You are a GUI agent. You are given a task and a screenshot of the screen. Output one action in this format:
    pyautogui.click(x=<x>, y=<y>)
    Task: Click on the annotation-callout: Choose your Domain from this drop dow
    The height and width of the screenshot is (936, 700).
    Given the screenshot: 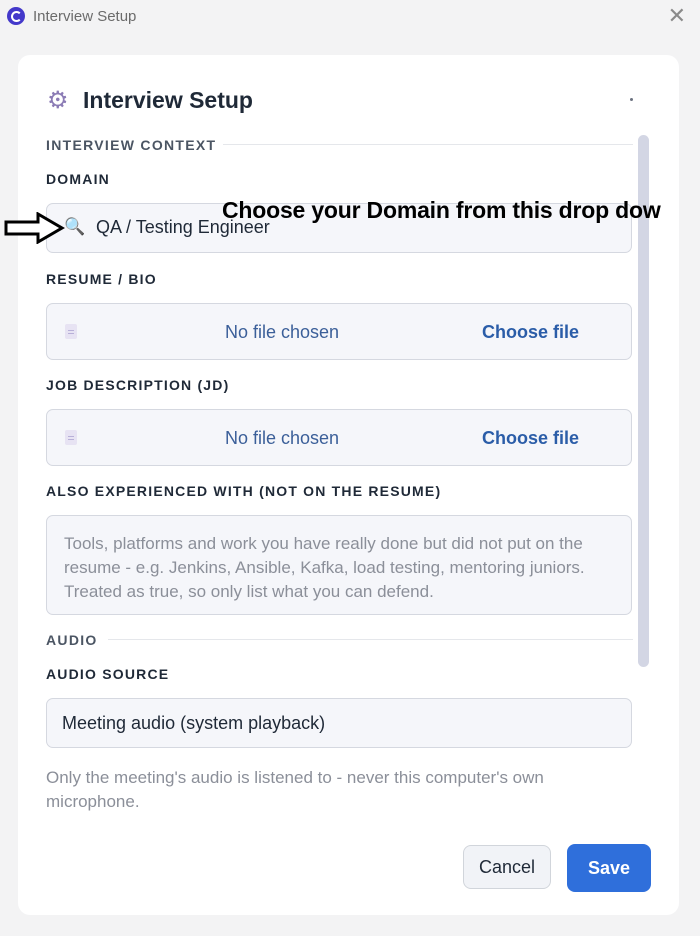 What is the action you would take?
    pyautogui.click(x=441, y=210)
    